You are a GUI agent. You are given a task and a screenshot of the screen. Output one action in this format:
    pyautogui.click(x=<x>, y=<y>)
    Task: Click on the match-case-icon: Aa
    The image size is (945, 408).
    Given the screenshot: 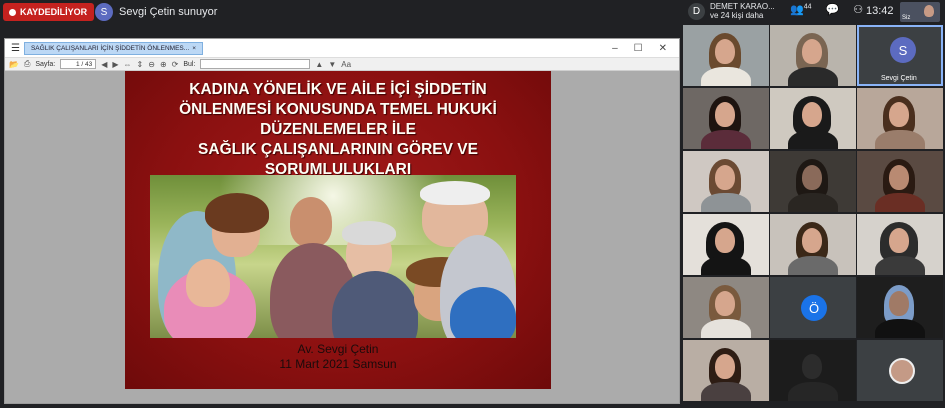 What is the action you would take?
    pyautogui.click(x=346, y=64)
    